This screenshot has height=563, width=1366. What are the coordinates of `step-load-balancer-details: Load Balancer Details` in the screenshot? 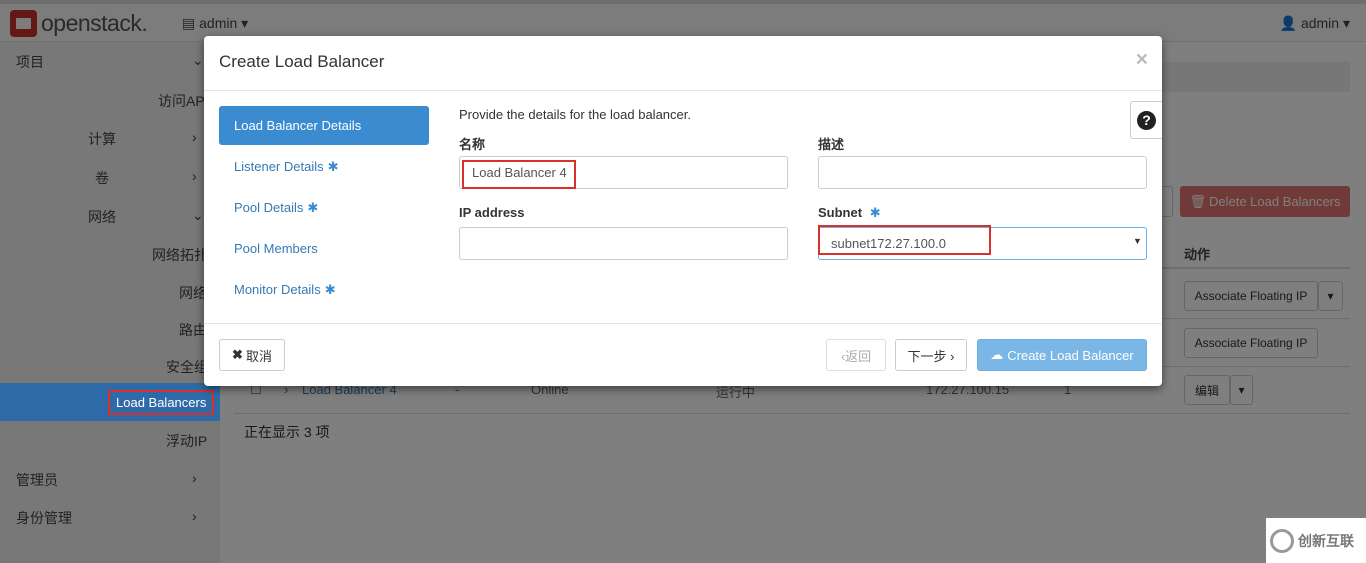 It's located at (324, 125).